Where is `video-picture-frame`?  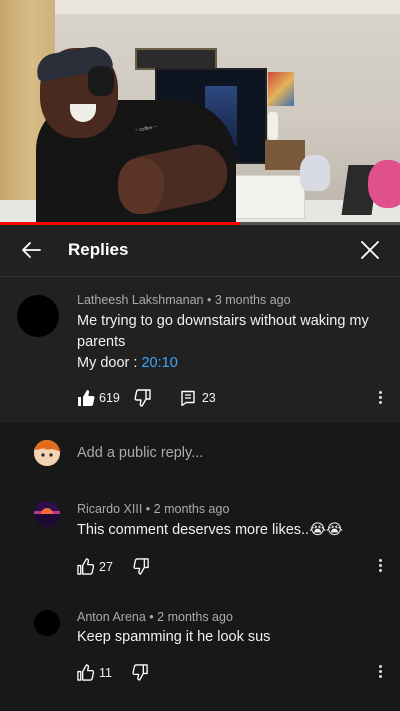 video-picture-frame is located at coordinates (176, 59).